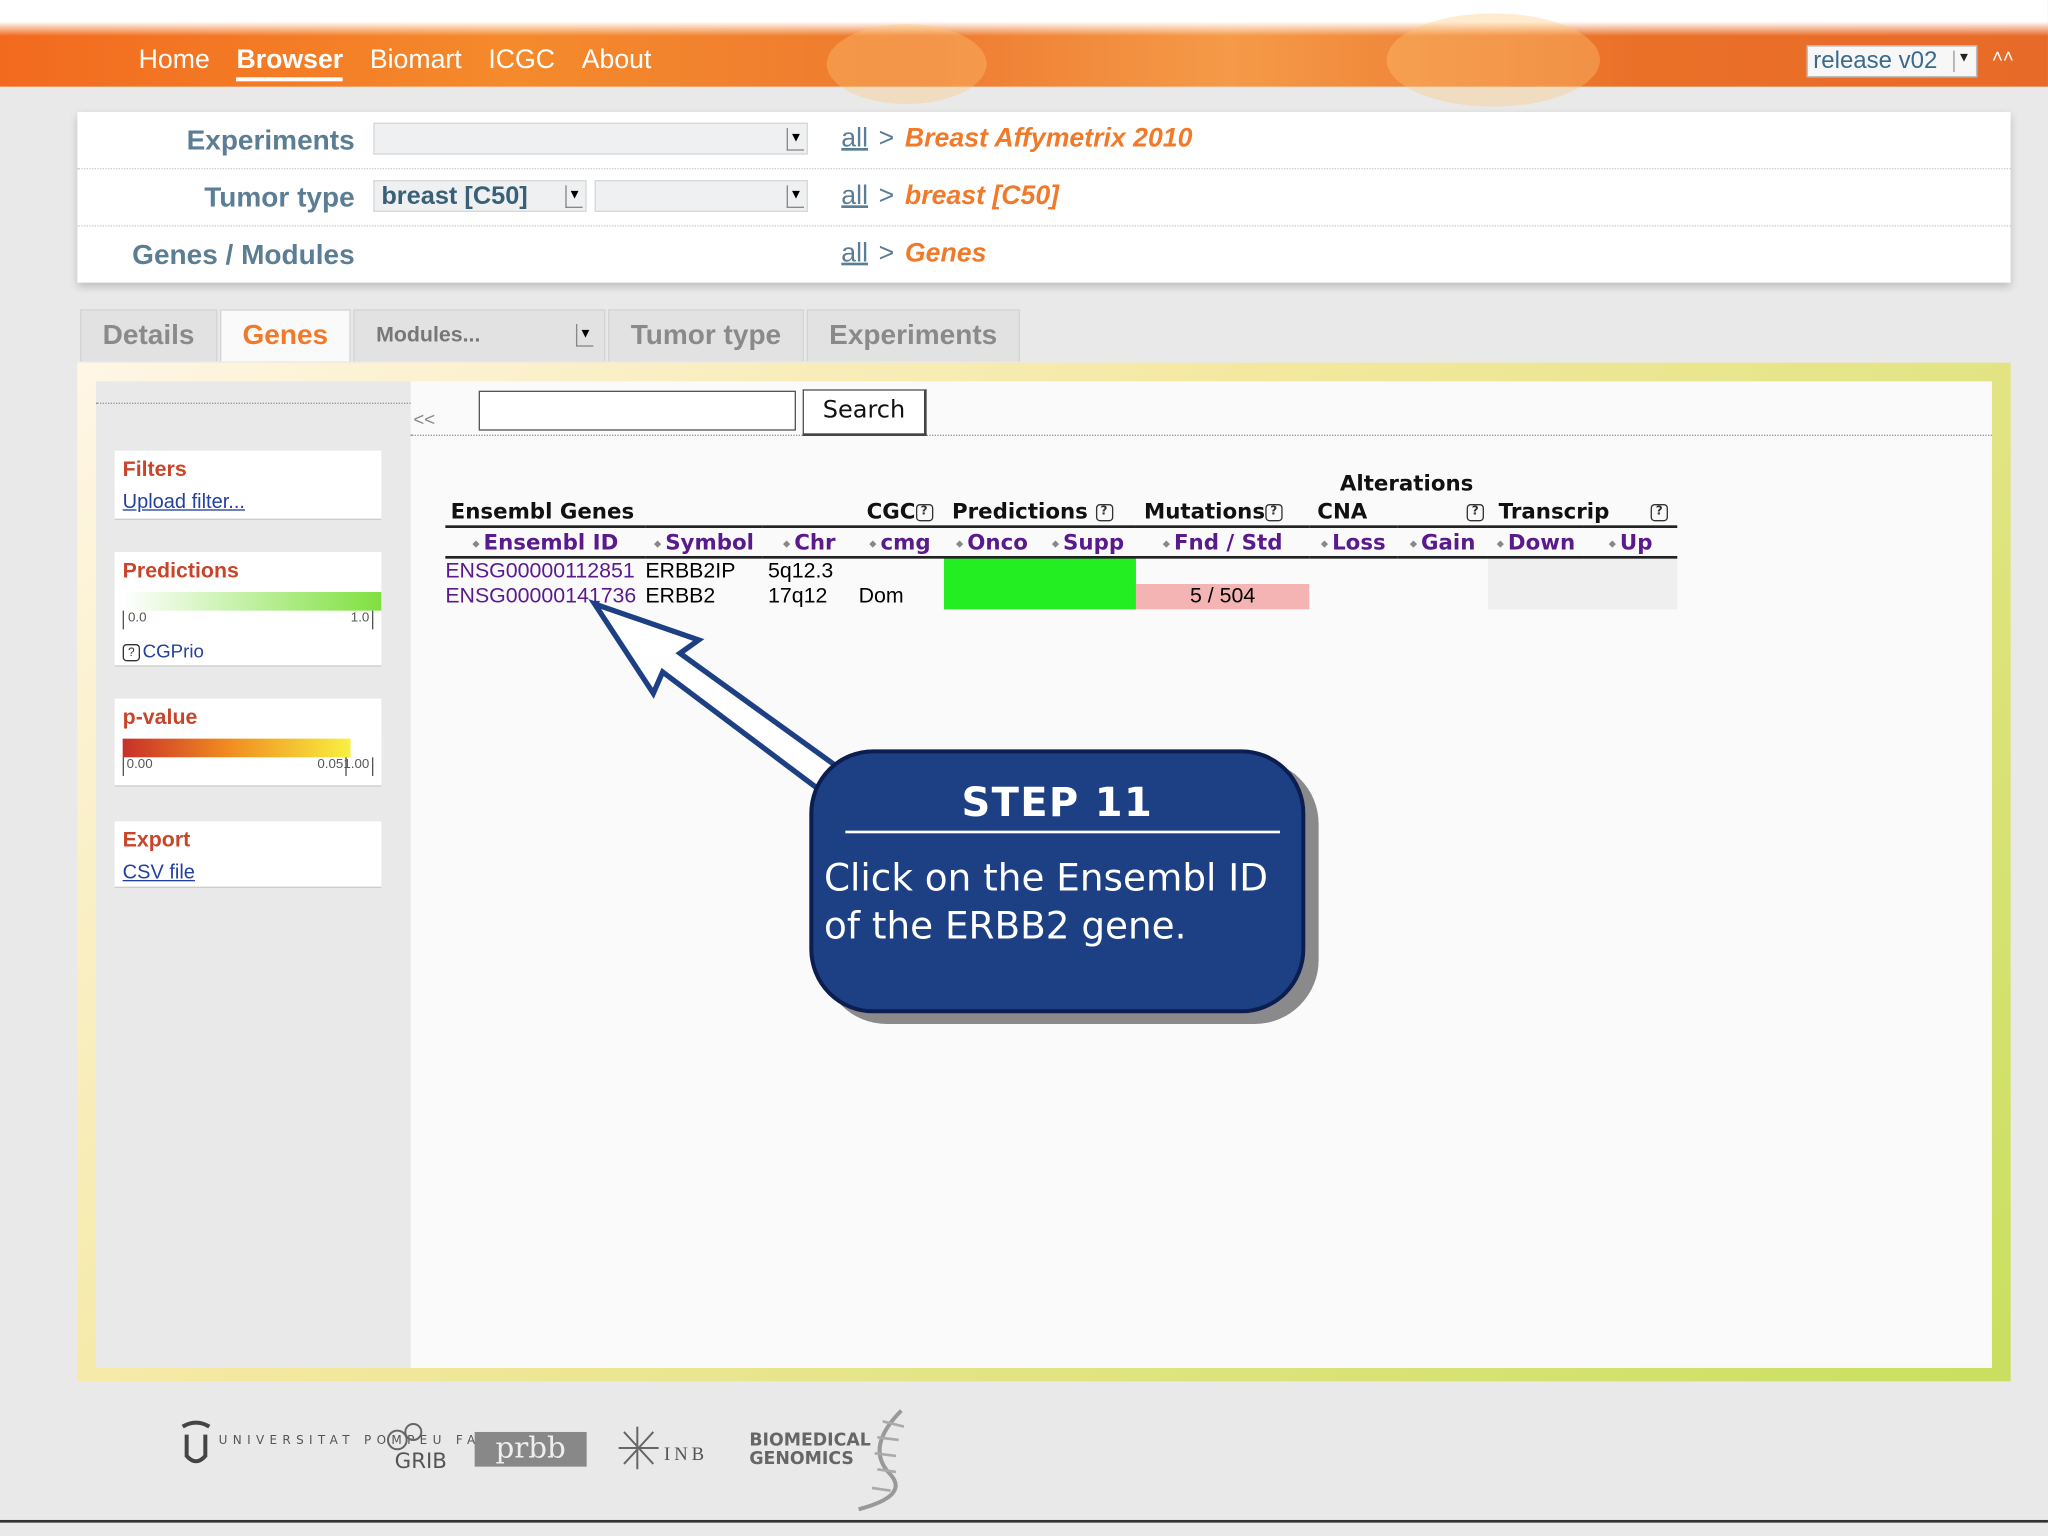 This screenshot has width=2048, height=1536. Describe the element at coordinates (906, 63) in the screenshot. I see `banner-decoration` at that location.